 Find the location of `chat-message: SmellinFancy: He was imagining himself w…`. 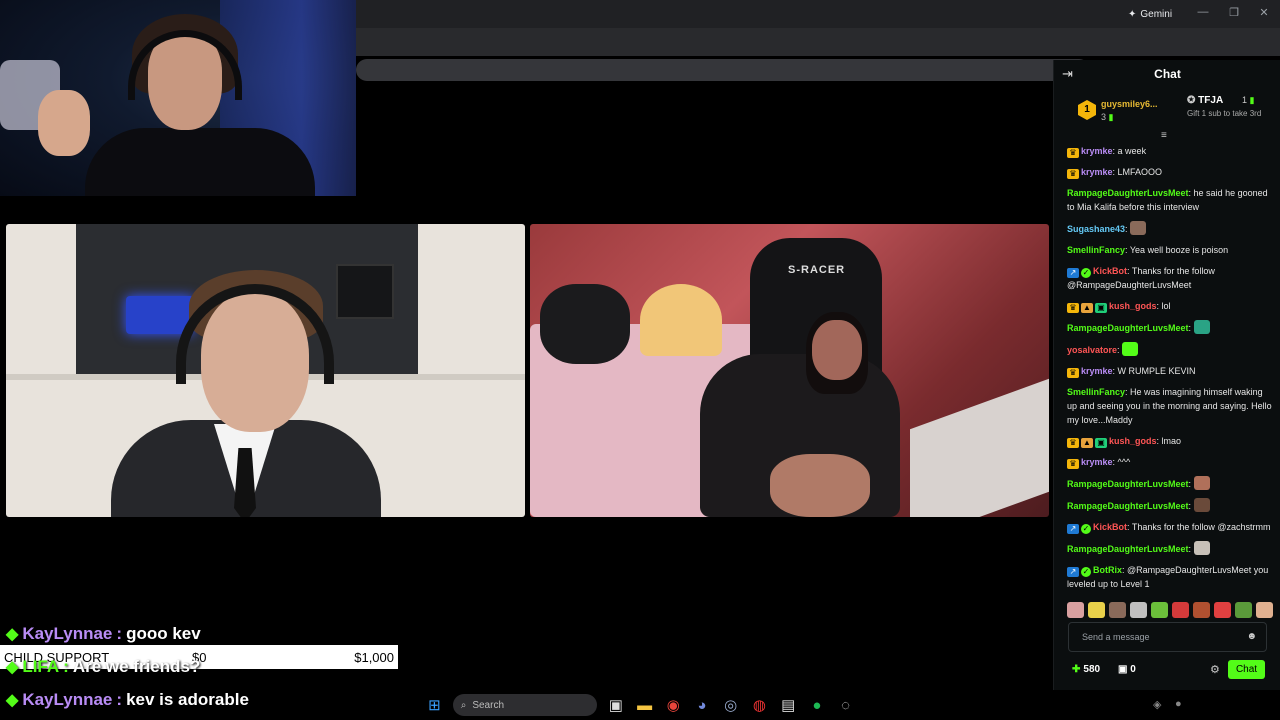

chat-message: SmellinFancy: He was imagining himself w… is located at coordinates (1169, 406).